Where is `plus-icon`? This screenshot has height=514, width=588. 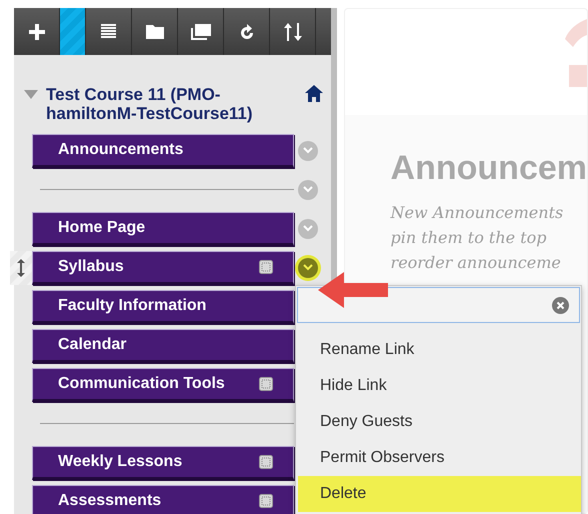 plus-icon is located at coordinates (36, 32).